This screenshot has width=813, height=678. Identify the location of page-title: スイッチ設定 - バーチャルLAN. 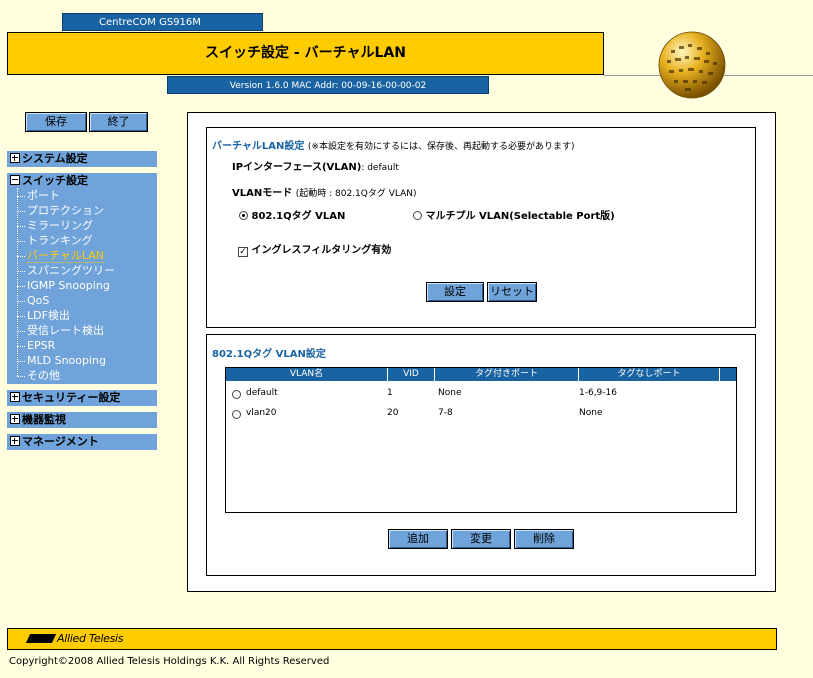
(305, 53).